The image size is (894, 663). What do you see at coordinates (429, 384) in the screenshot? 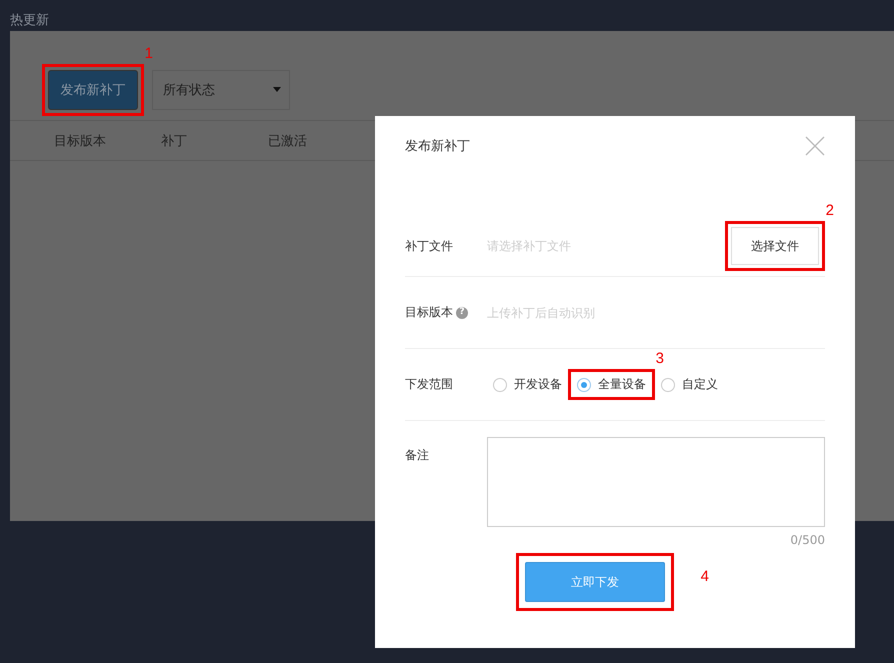
I see `field-label: 下发范围` at bounding box center [429, 384].